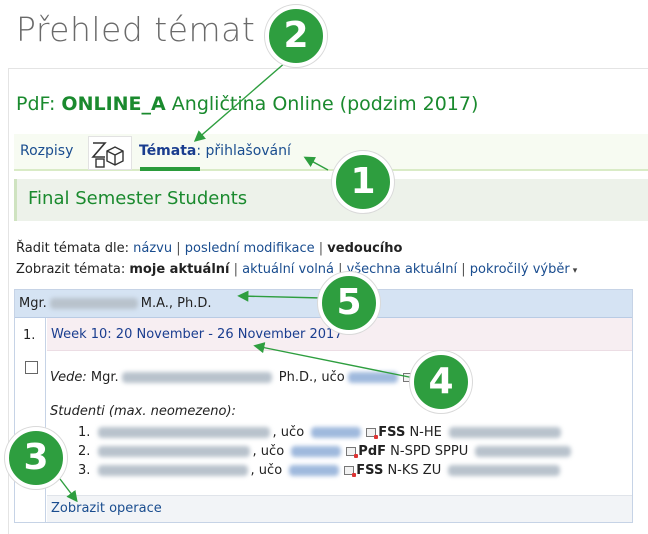 Image resolution: width=648 pixels, height=534 pixels. I want to click on course-code: ONLINE_A, so click(113, 104).